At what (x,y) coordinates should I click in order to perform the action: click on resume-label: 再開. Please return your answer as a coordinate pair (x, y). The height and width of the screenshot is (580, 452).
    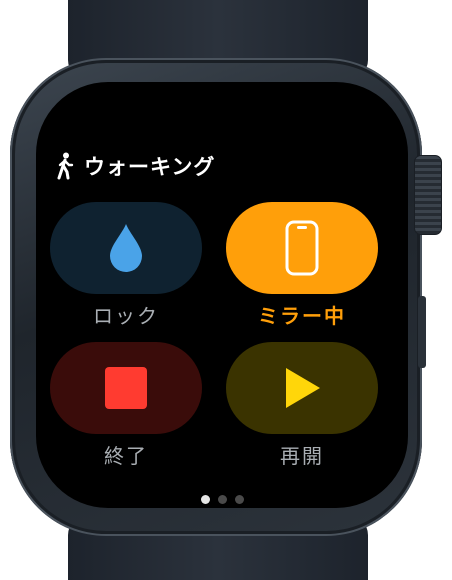
    Looking at the image, I should click on (302, 456).